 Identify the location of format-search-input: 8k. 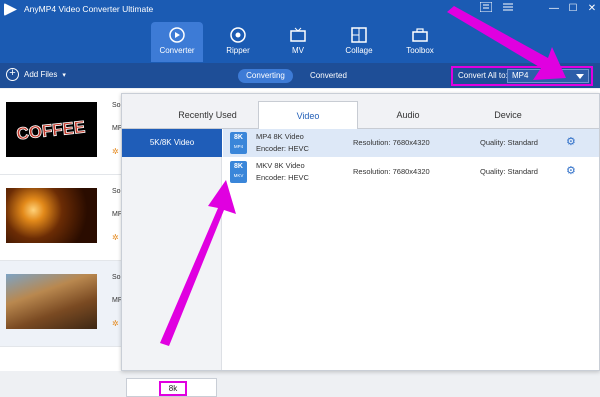
(171, 387).